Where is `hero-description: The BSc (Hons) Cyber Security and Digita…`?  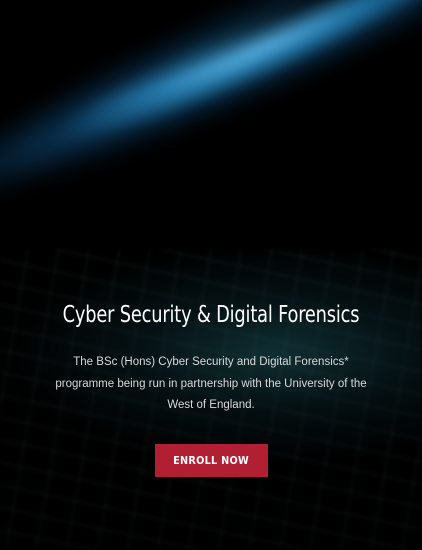 hero-description: The BSc (Hons) Cyber Security and Digita… is located at coordinates (211, 383).